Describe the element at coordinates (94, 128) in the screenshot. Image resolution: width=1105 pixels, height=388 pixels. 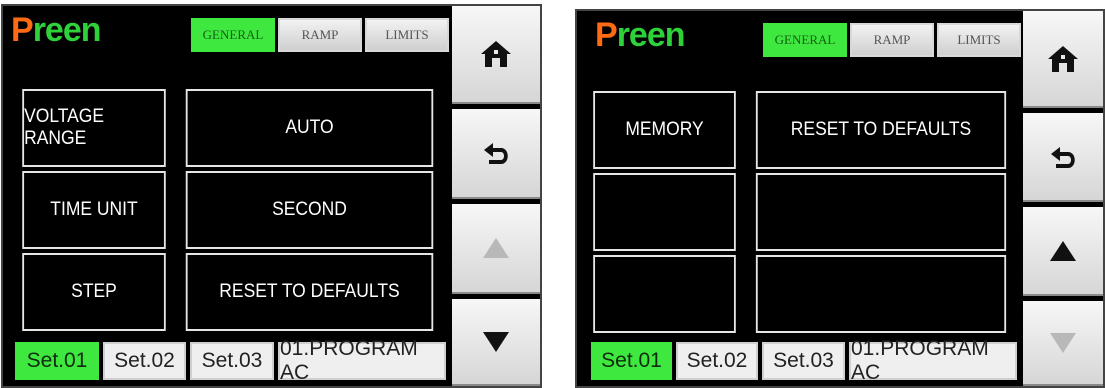
I see `row-label-voltage-range: VOLTAGE RANGE` at that location.